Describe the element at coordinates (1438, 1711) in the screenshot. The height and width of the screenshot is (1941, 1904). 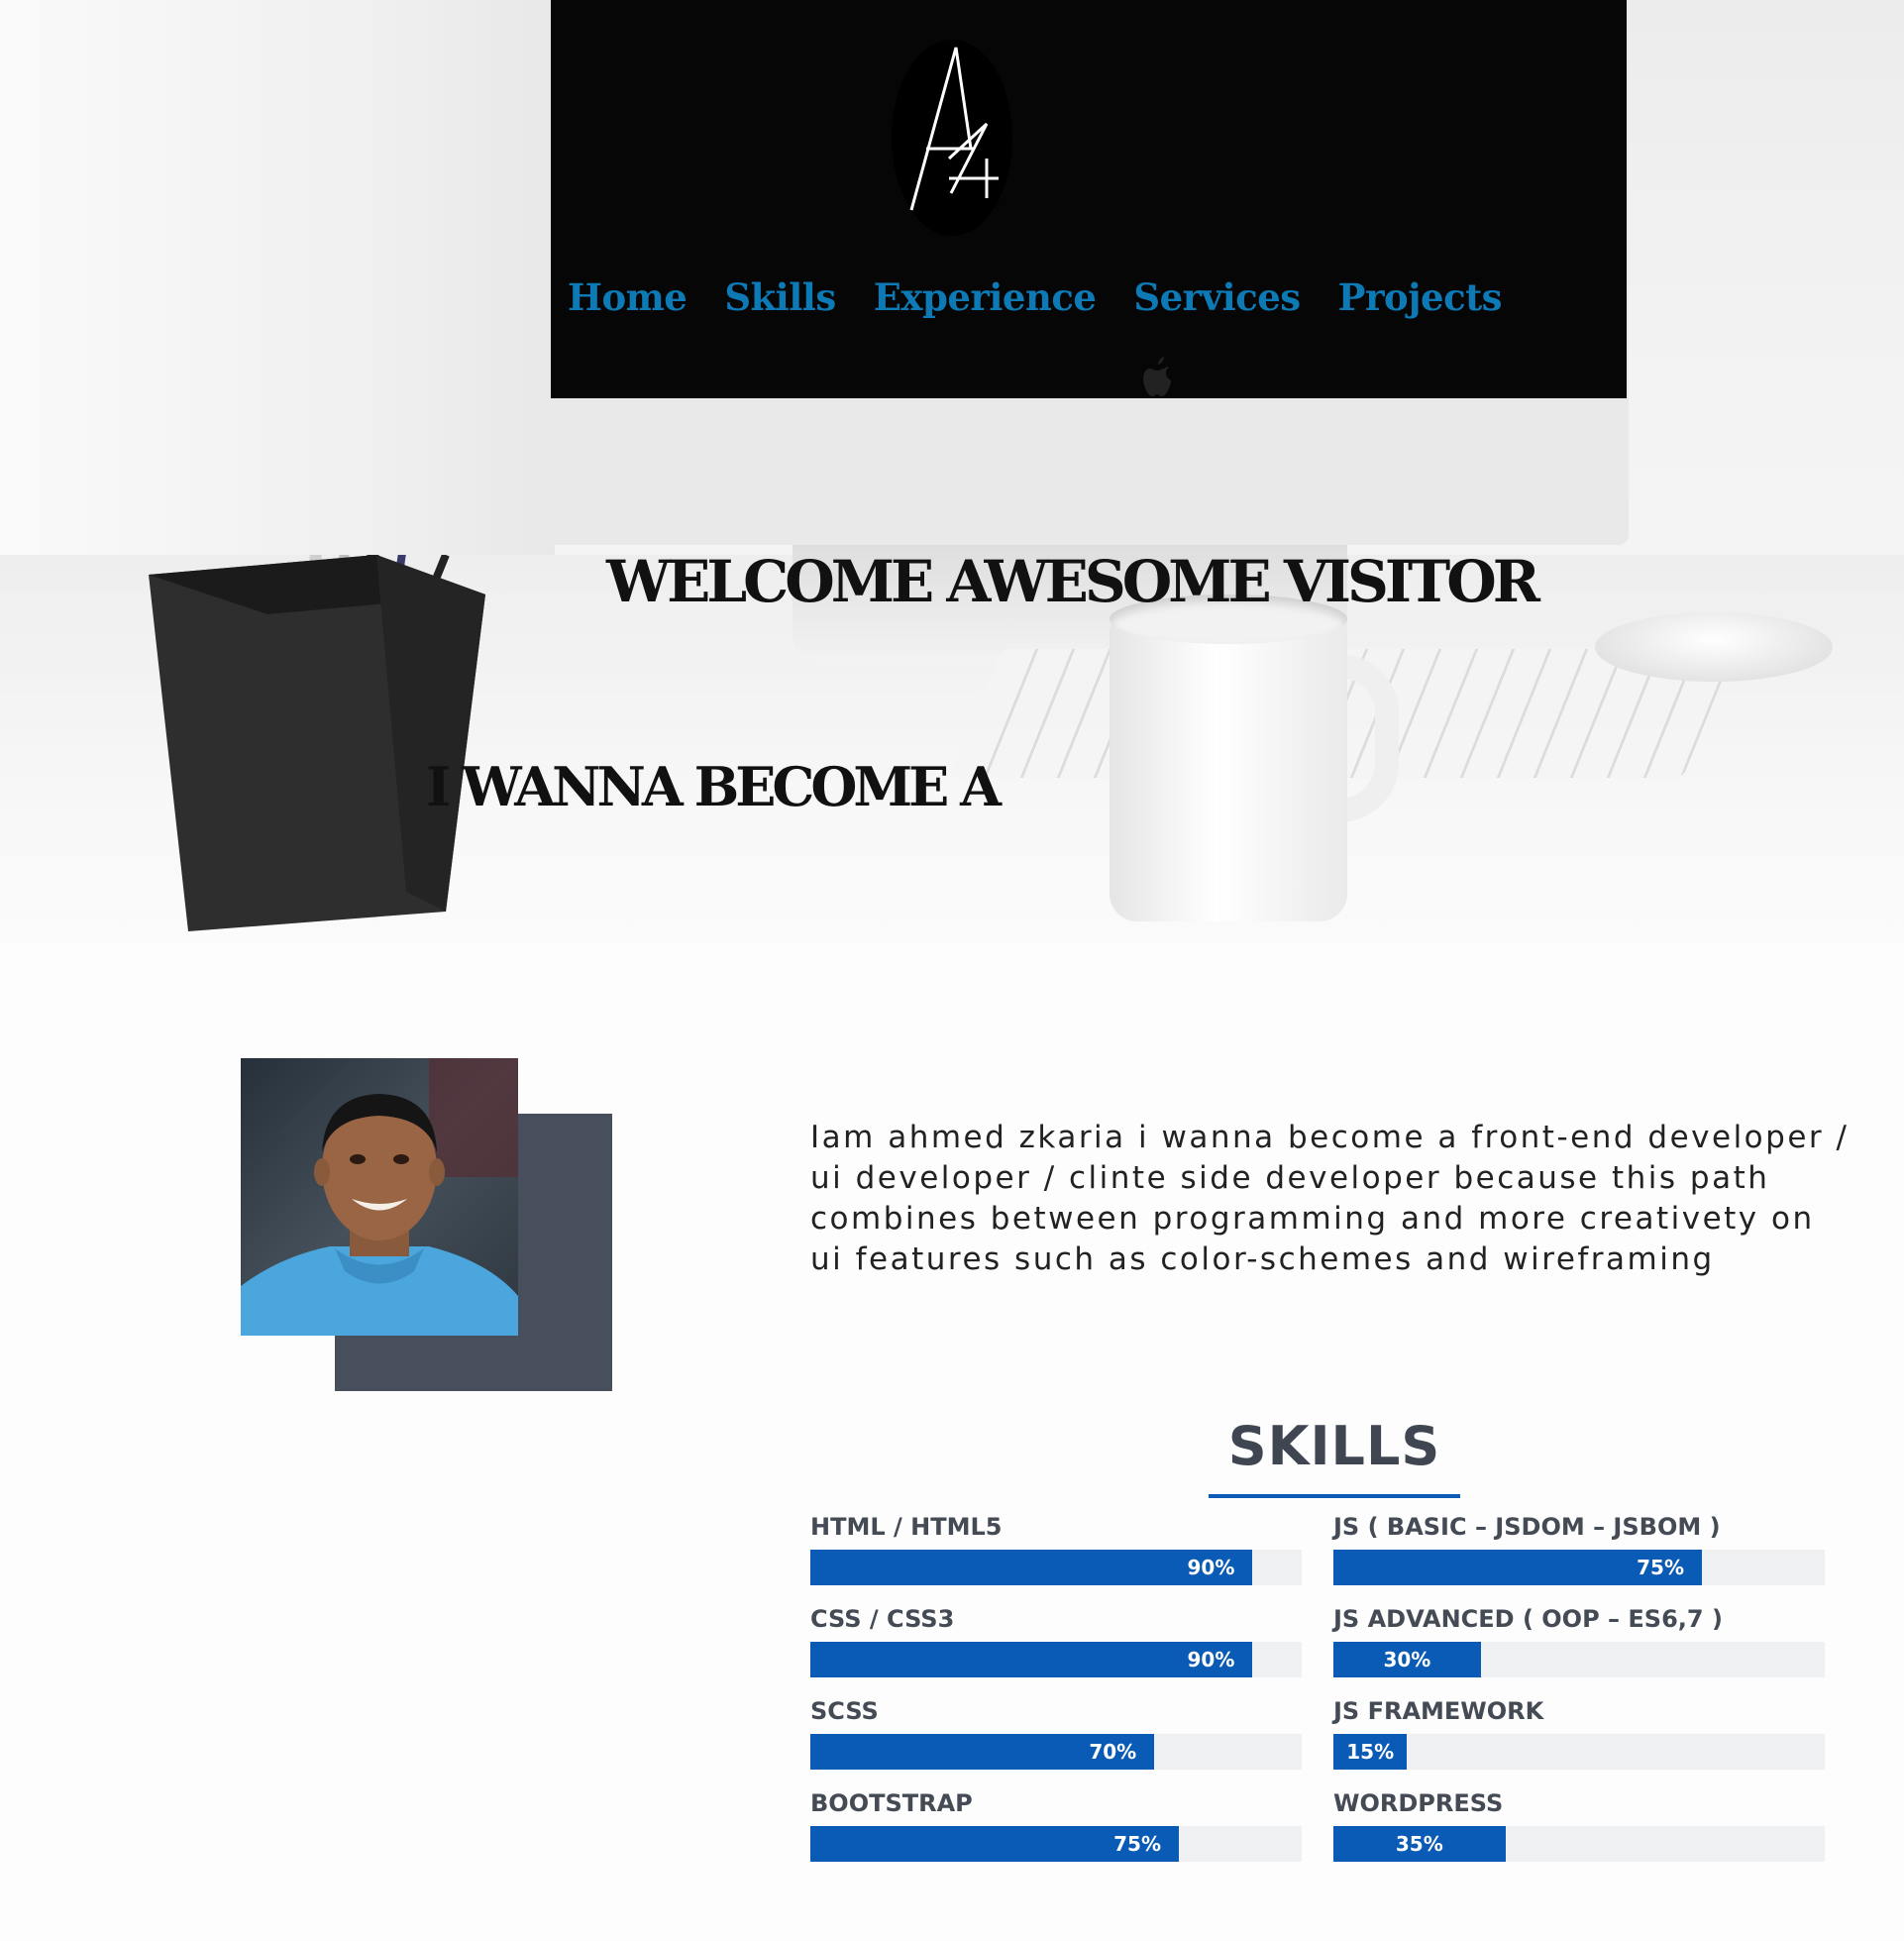
I see `skill-label: JS FRAMEWORK` at that location.